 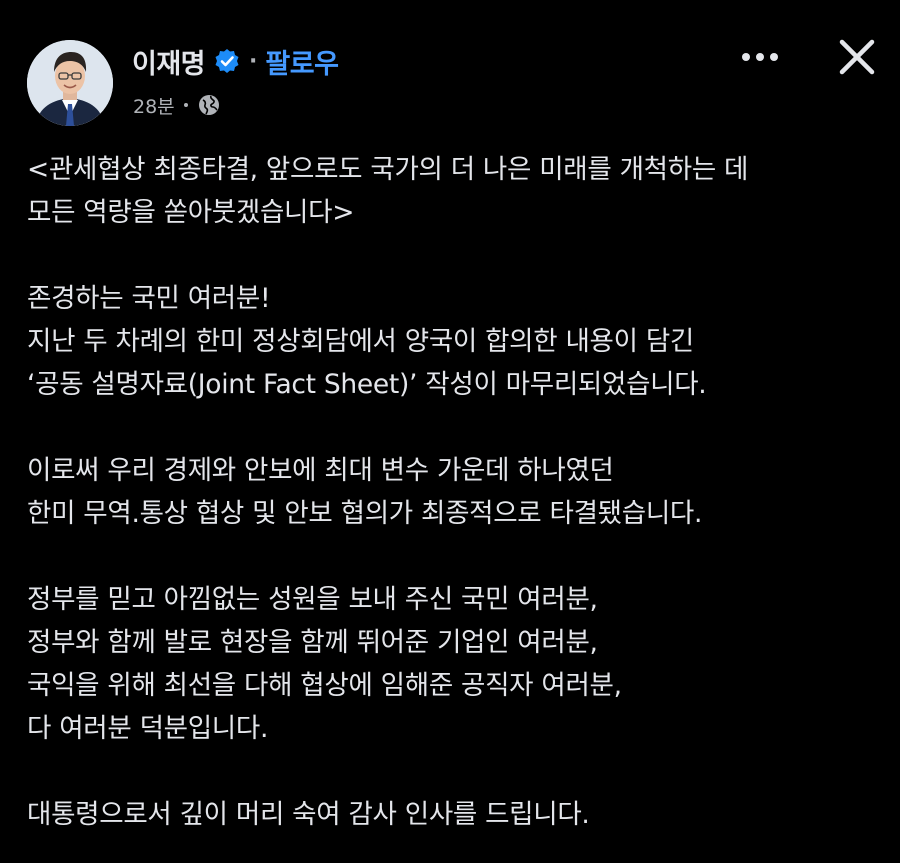 I want to click on meta-separator, so click(x=185, y=105).